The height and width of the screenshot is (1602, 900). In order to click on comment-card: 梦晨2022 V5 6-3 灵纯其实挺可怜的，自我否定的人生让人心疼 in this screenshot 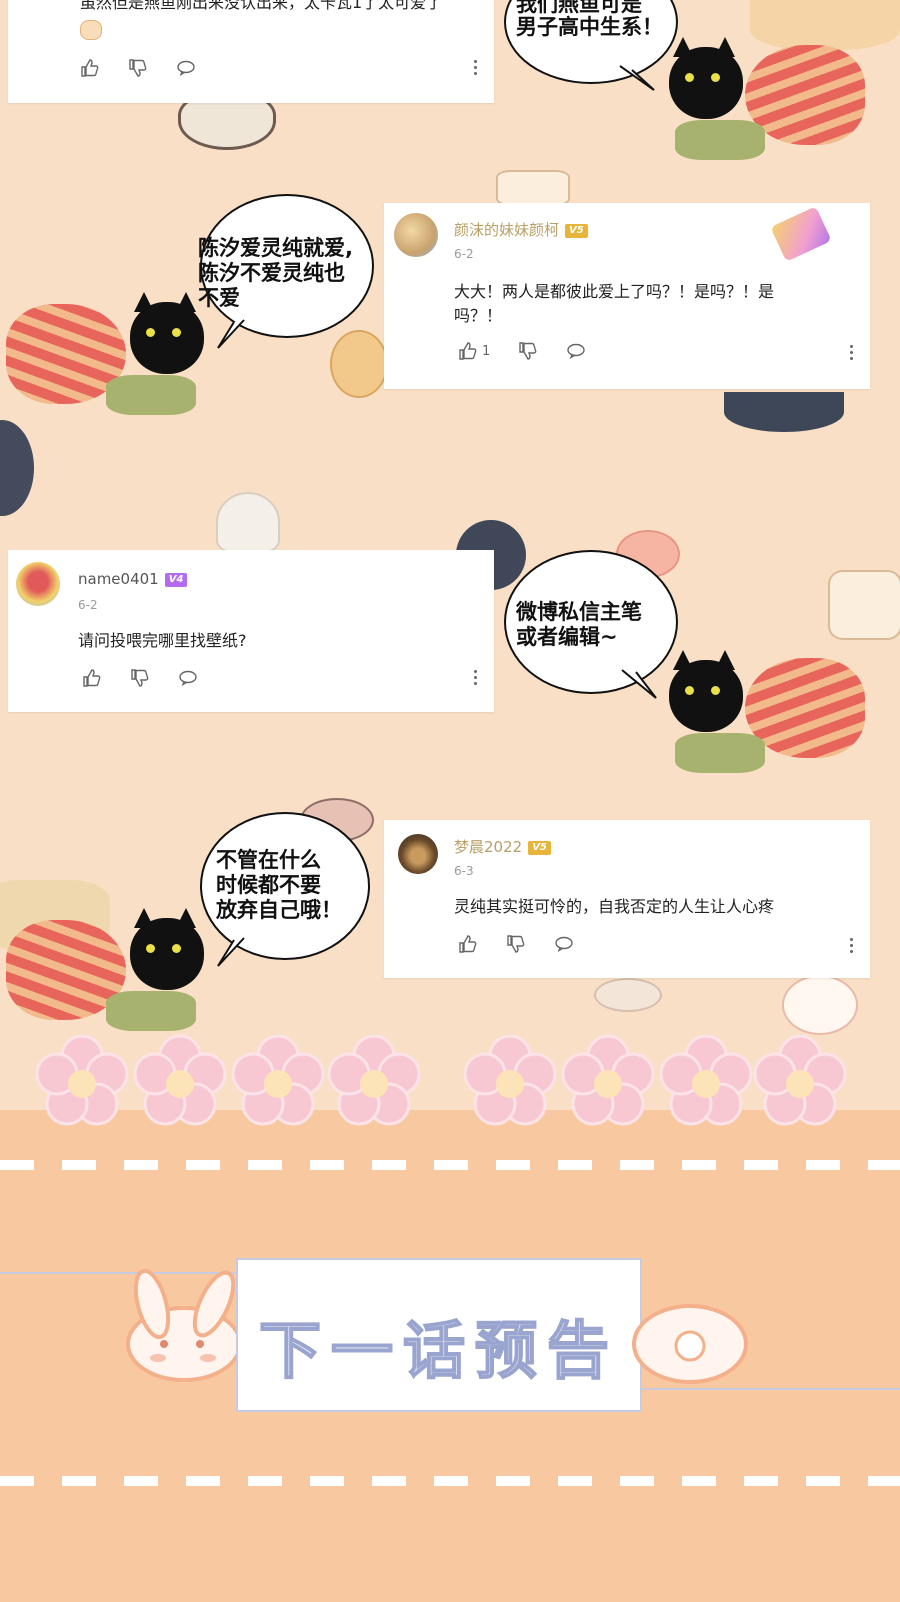, I will do `click(627, 899)`.